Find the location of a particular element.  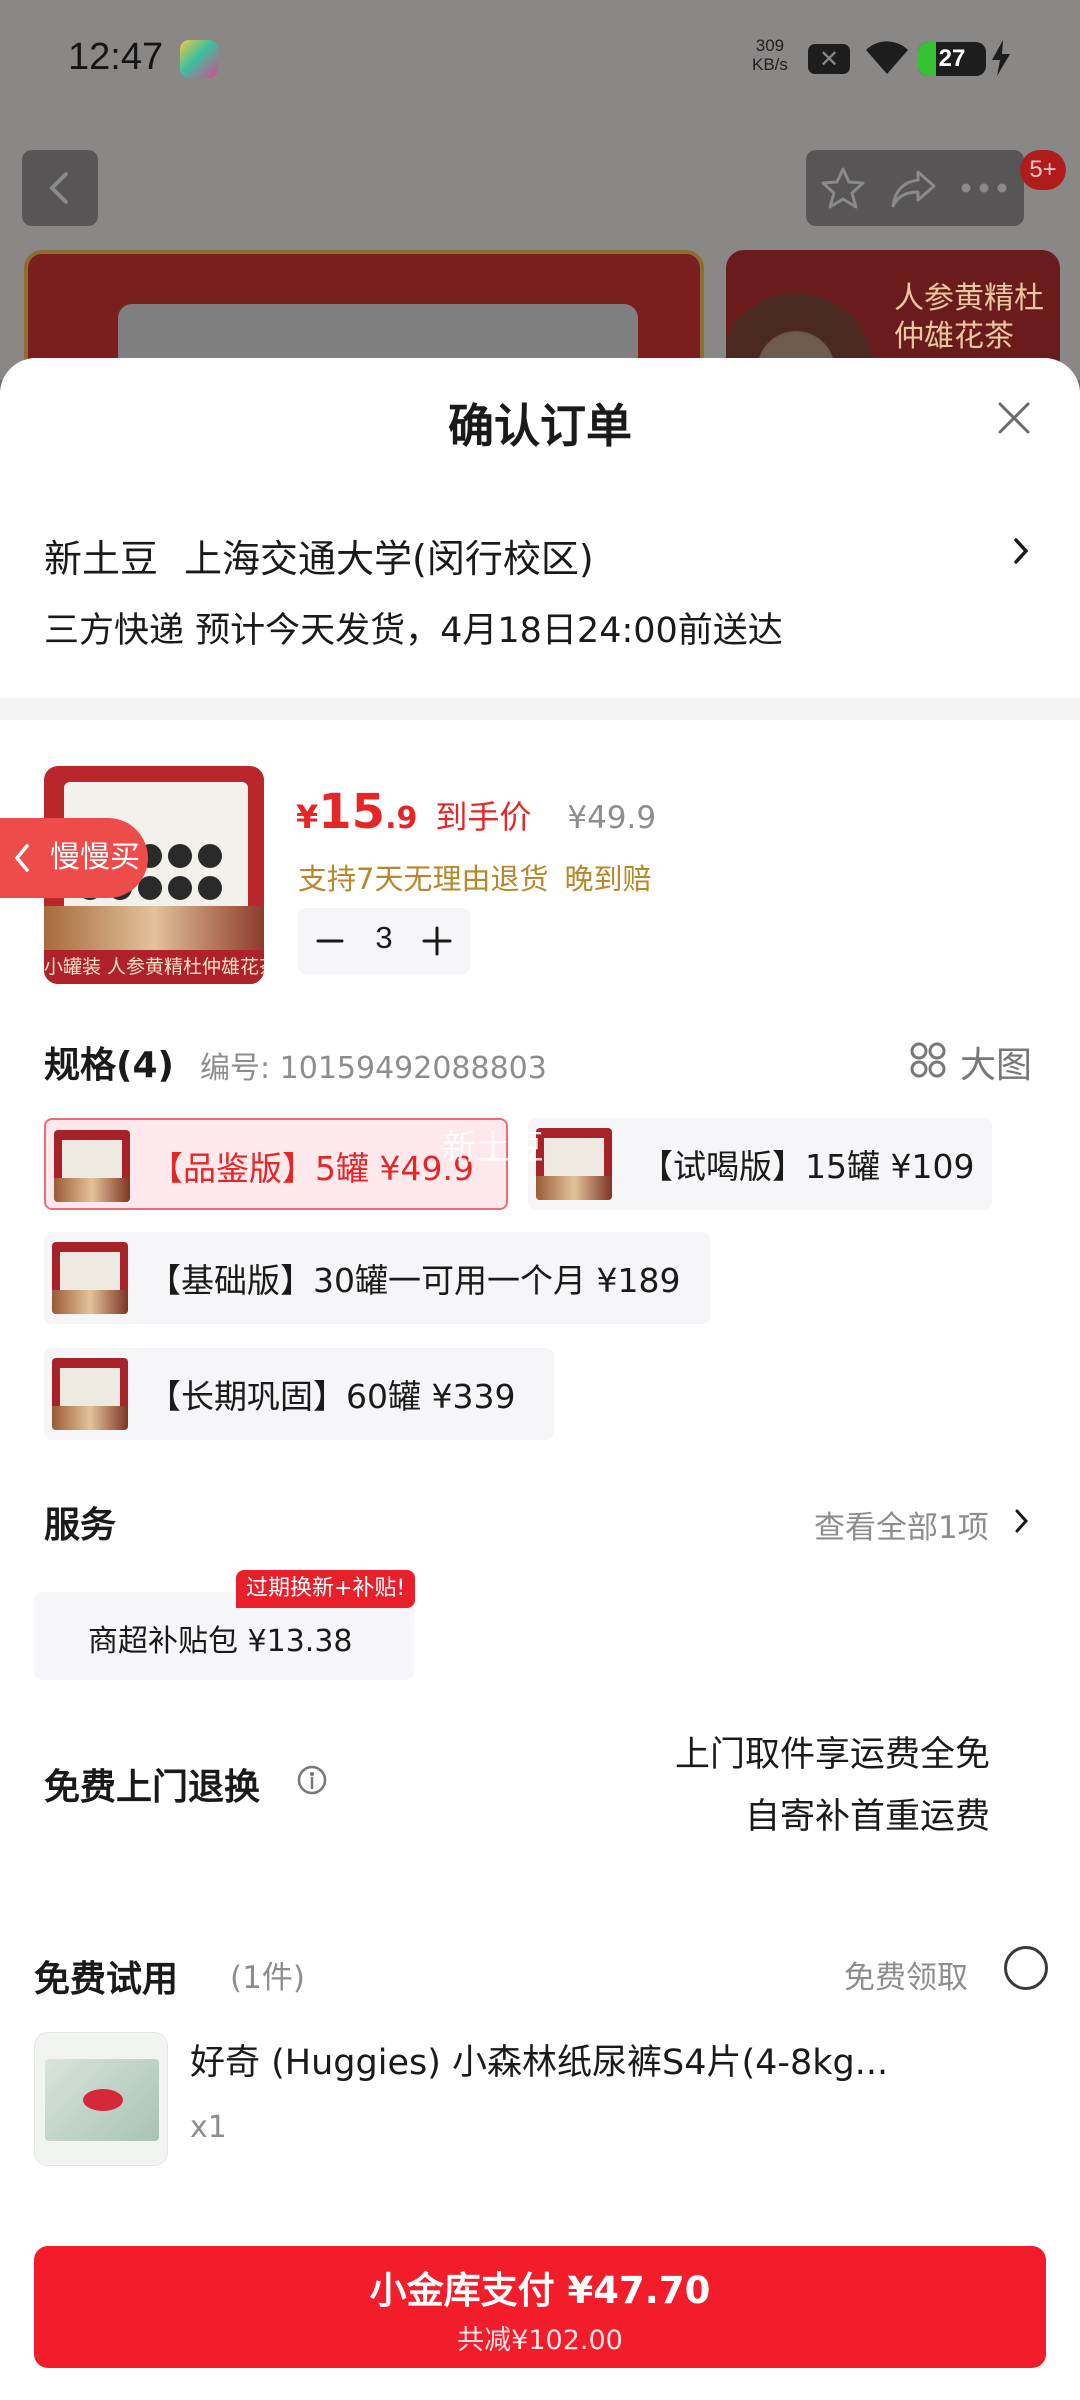

spec-option-basic: 【基础版】30罐一可用一个月 ¥189 is located at coordinates (377, 1278).